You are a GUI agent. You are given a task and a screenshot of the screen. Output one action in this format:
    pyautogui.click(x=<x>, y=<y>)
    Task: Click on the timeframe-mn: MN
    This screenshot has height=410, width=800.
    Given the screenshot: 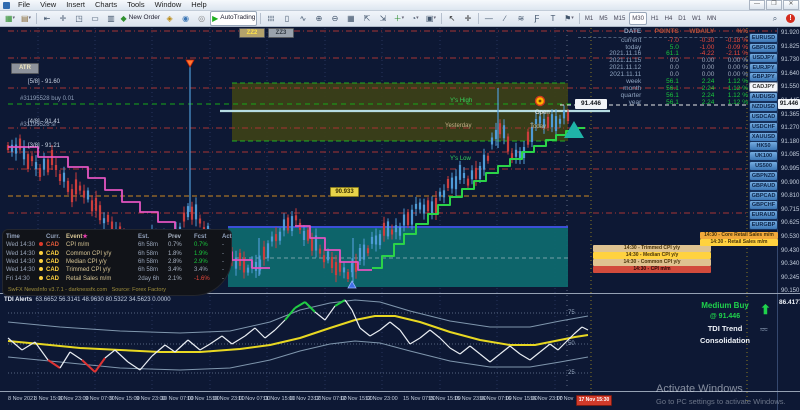 What is the action you would take?
    pyautogui.click(x=711, y=18)
    